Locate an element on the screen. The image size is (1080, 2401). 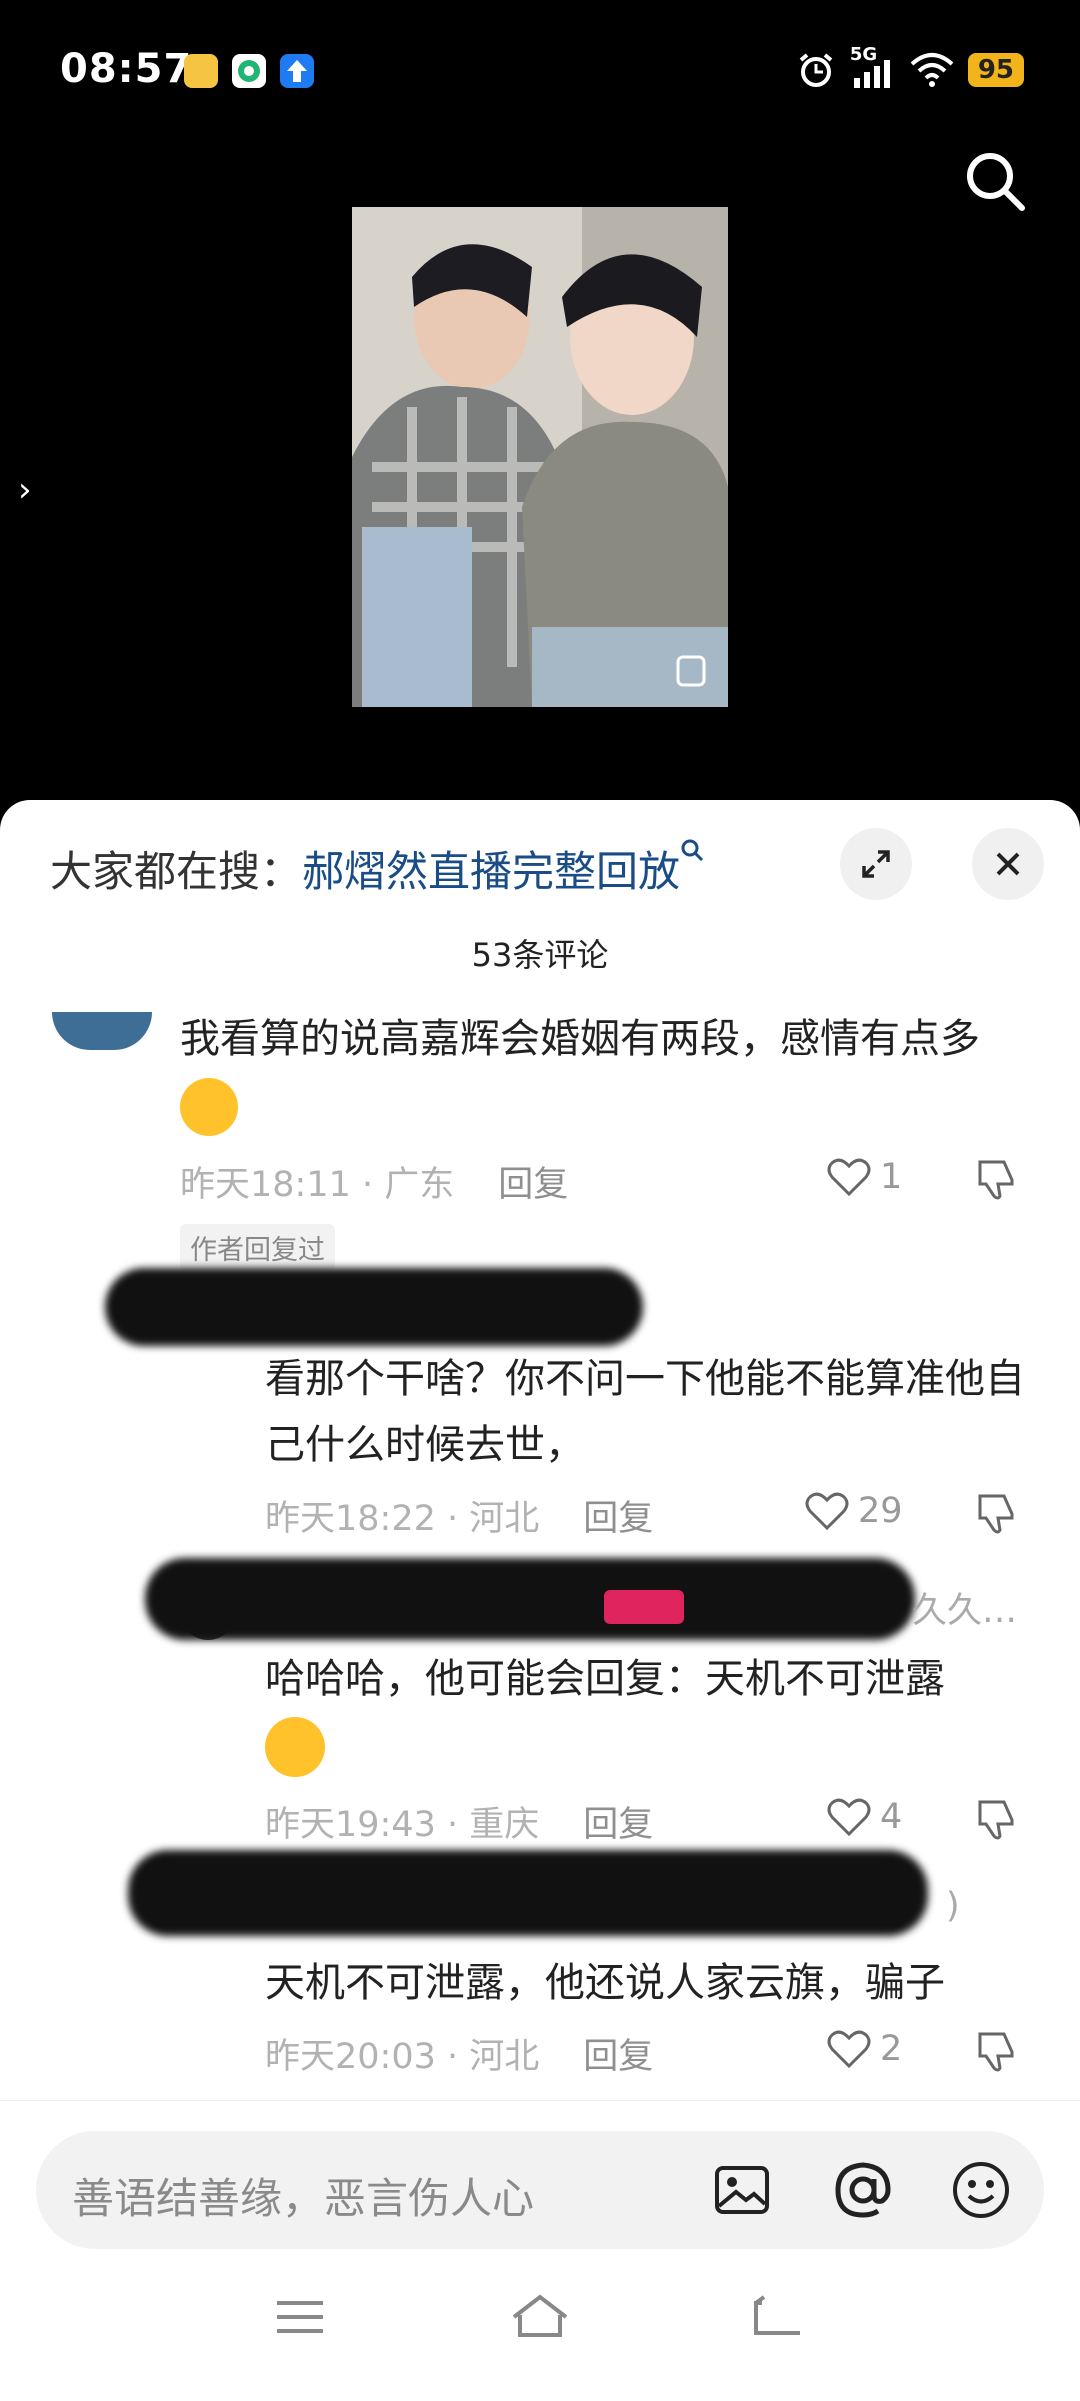
reply-1-meta: 昨天18:22 · 河北 回复 is located at coordinates (459, 1519).